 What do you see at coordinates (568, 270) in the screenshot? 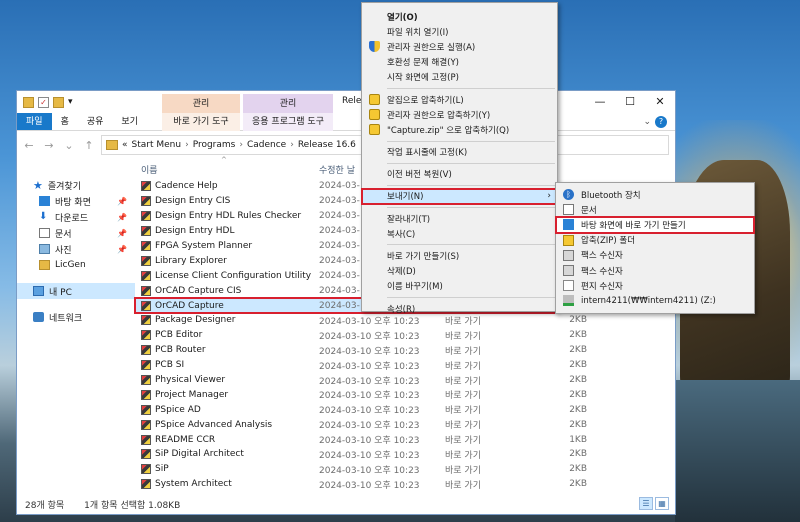
I see `fax-icon` at bounding box center [568, 270].